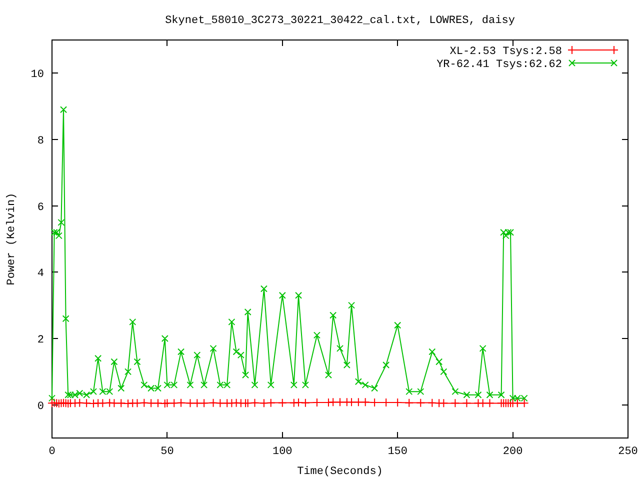 The image size is (640, 480). I want to click on x-tick-label: 200, so click(512, 452).